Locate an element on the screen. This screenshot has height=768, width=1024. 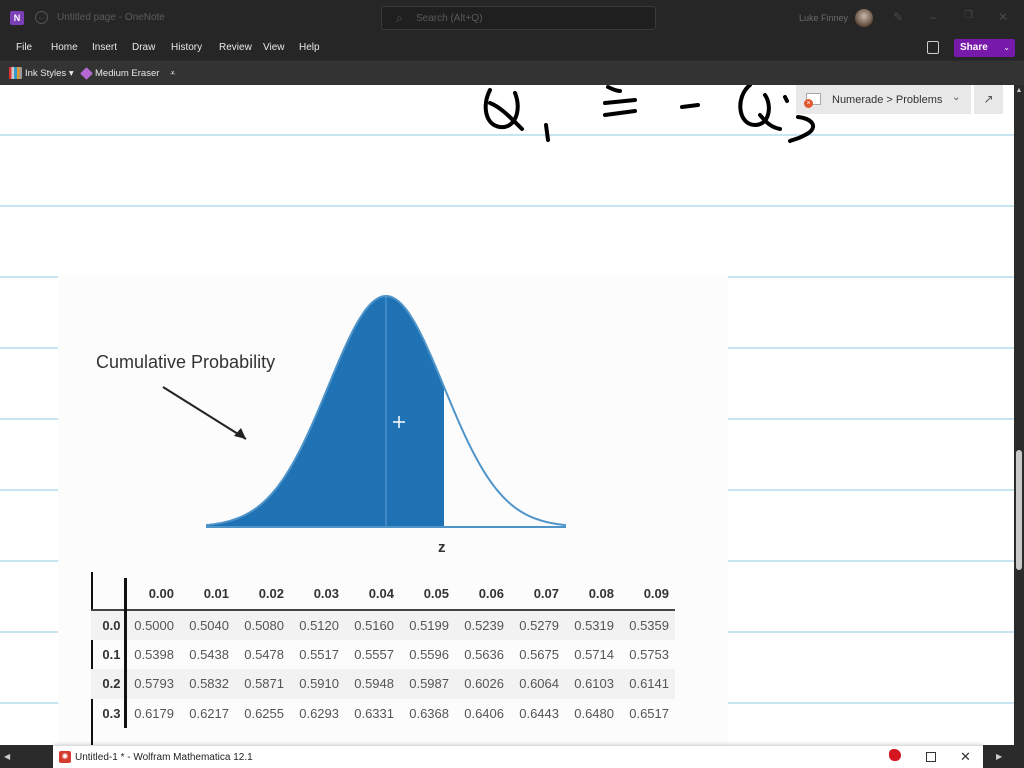
expand-icon: ↗ is located at coordinates (988, 99).